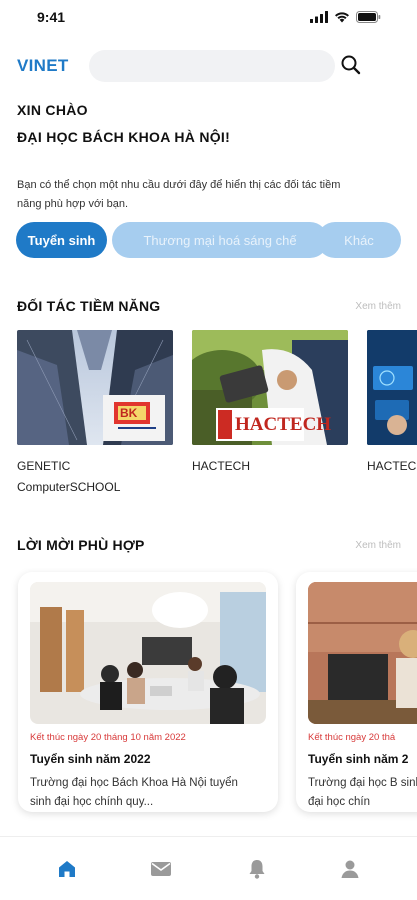 The width and height of the screenshot is (417, 900). Describe the element at coordinates (368, 17) in the screenshot. I see `battery-icon` at that location.